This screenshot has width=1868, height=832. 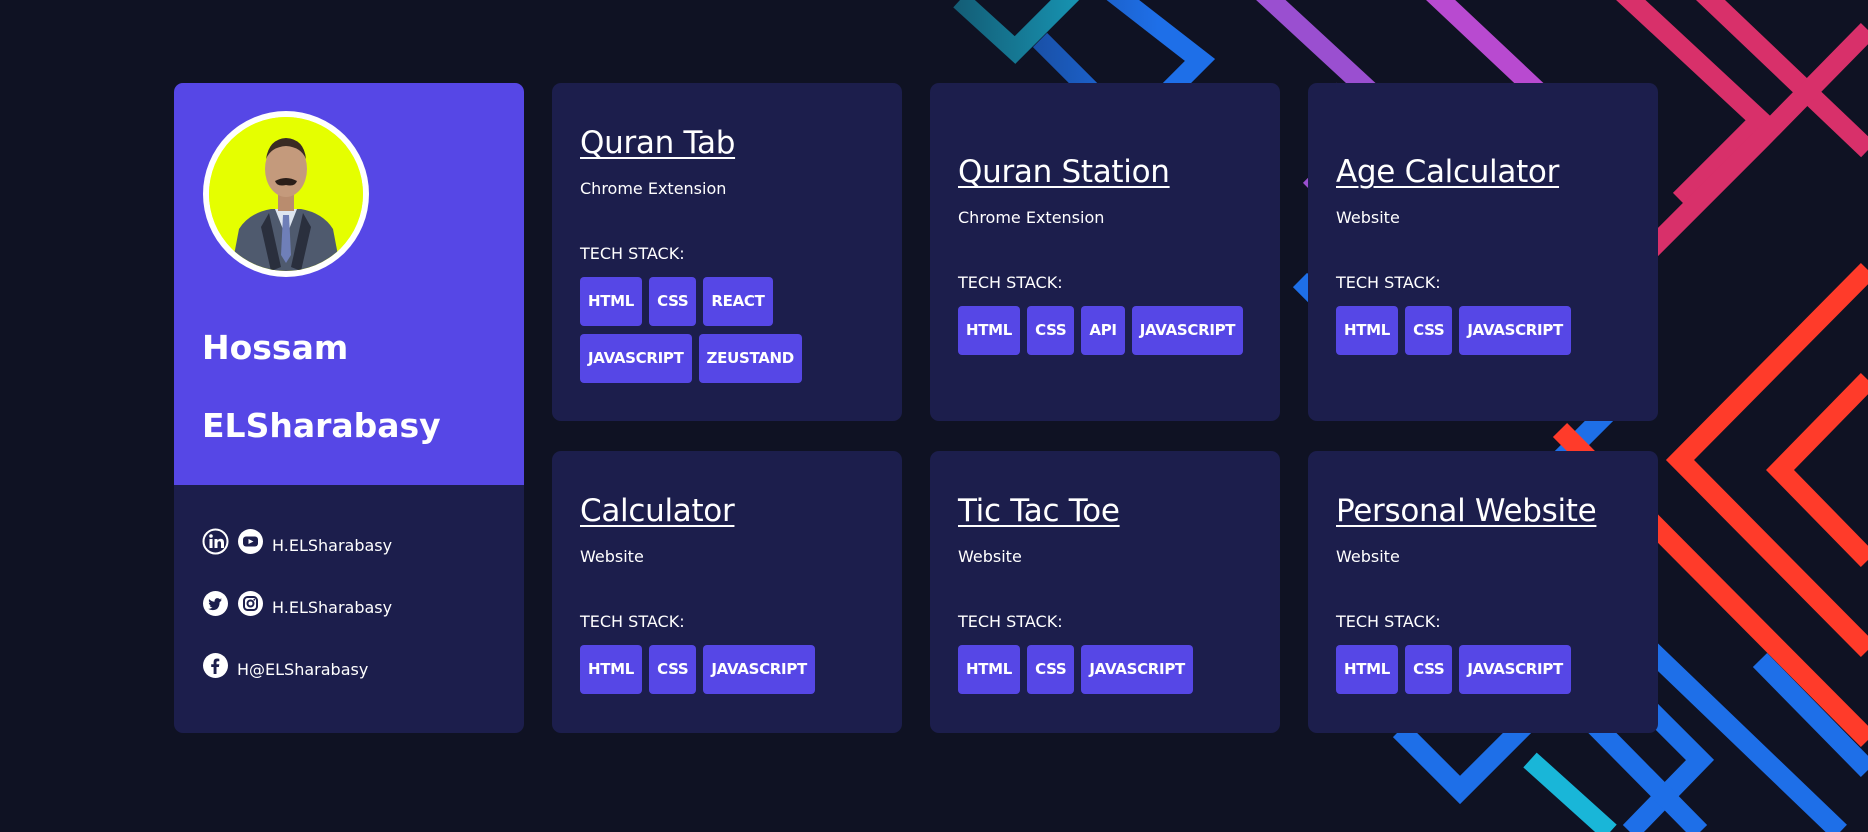 What do you see at coordinates (1483, 511) in the screenshot?
I see `project-title-link: Personal Website` at bounding box center [1483, 511].